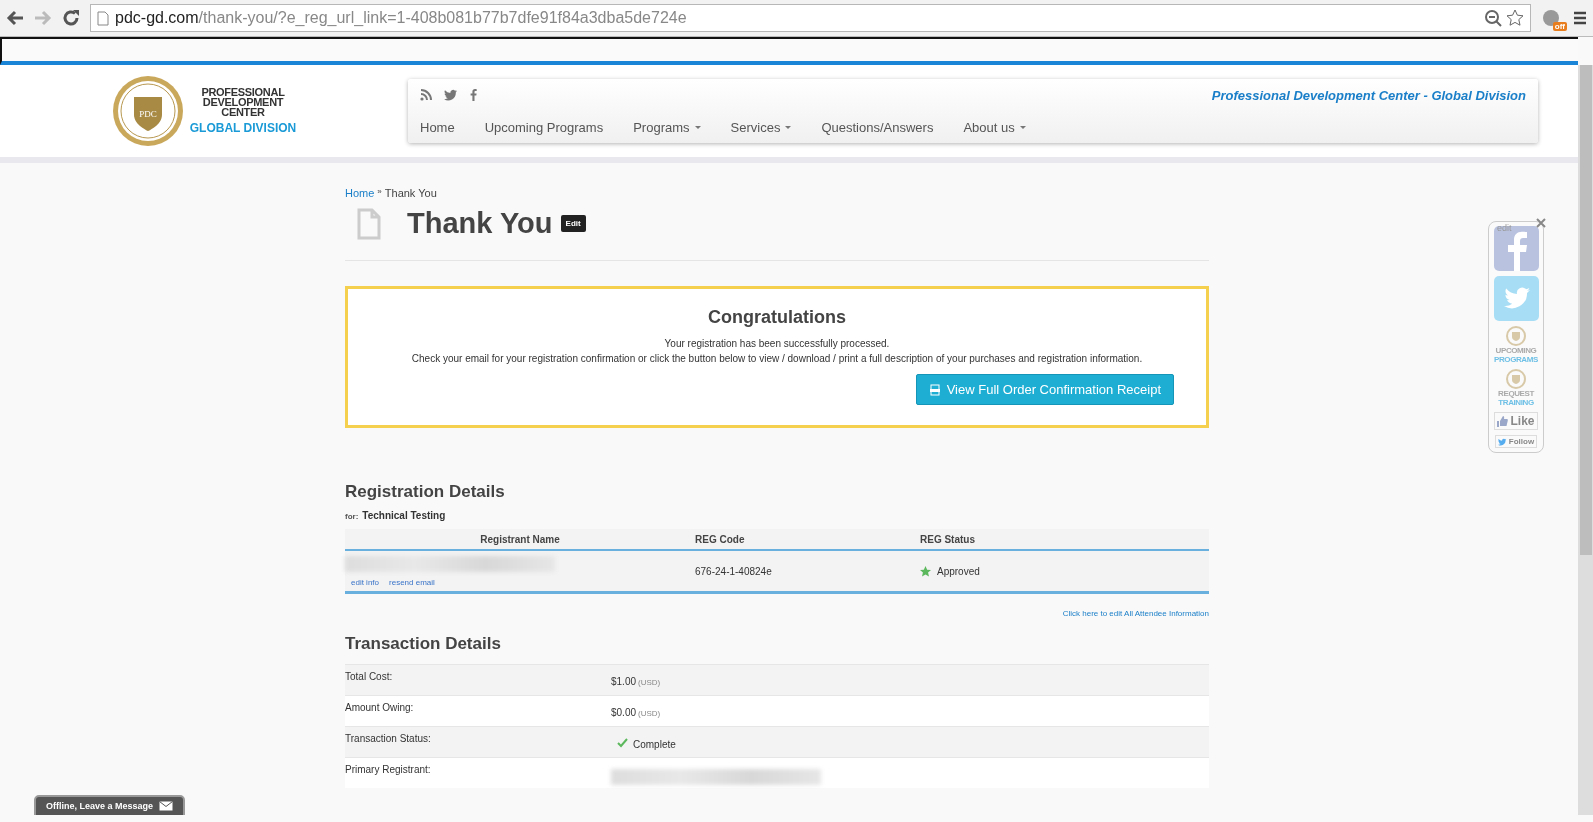 The width and height of the screenshot is (1593, 822). Describe the element at coordinates (243, 112) in the screenshot. I see `logo-text: CENTER` at that location.